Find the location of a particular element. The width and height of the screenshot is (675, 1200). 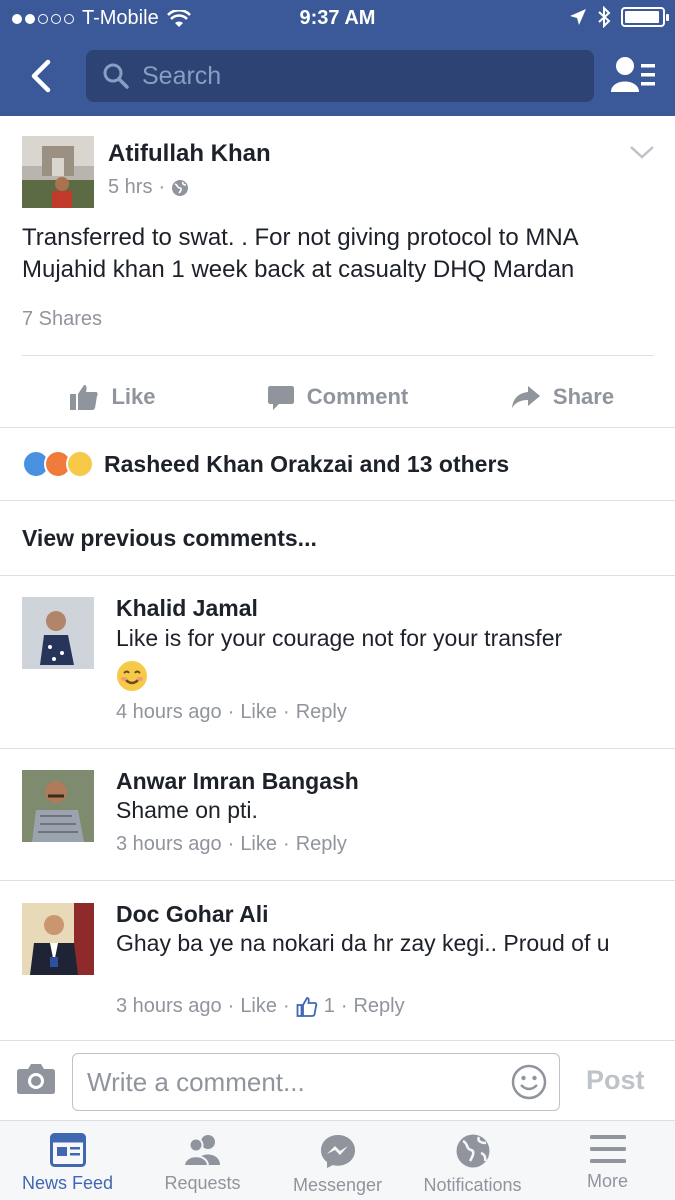

news-feed-icon is located at coordinates (67, 1150).